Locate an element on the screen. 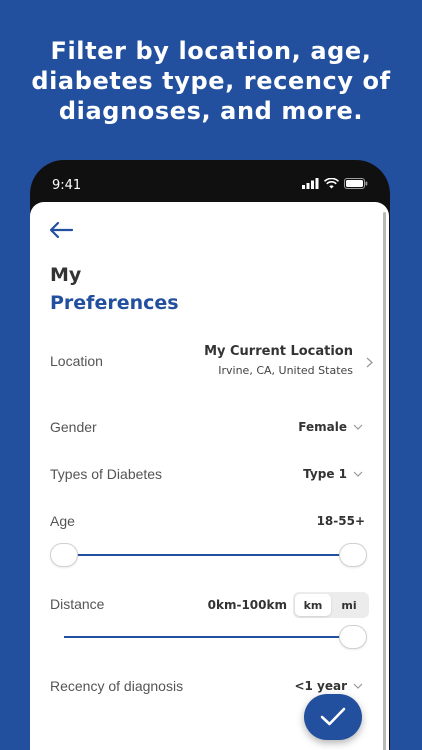 This screenshot has width=422, height=750. diabetes-type-value: Type 1 is located at coordinates (325, 474).